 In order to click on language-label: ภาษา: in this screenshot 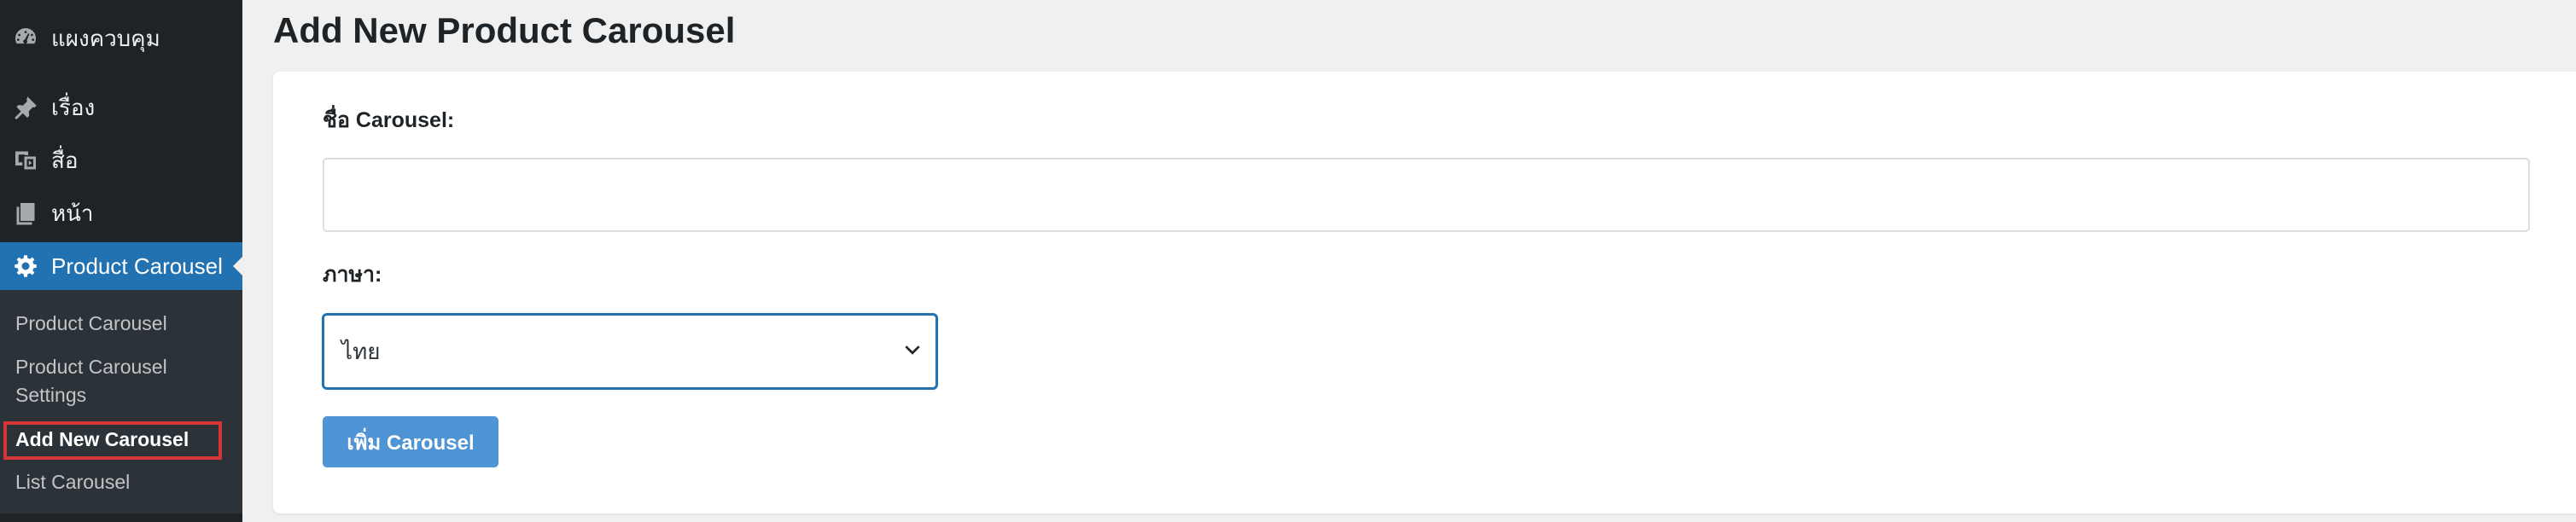, I will do `click(352, 275)`.